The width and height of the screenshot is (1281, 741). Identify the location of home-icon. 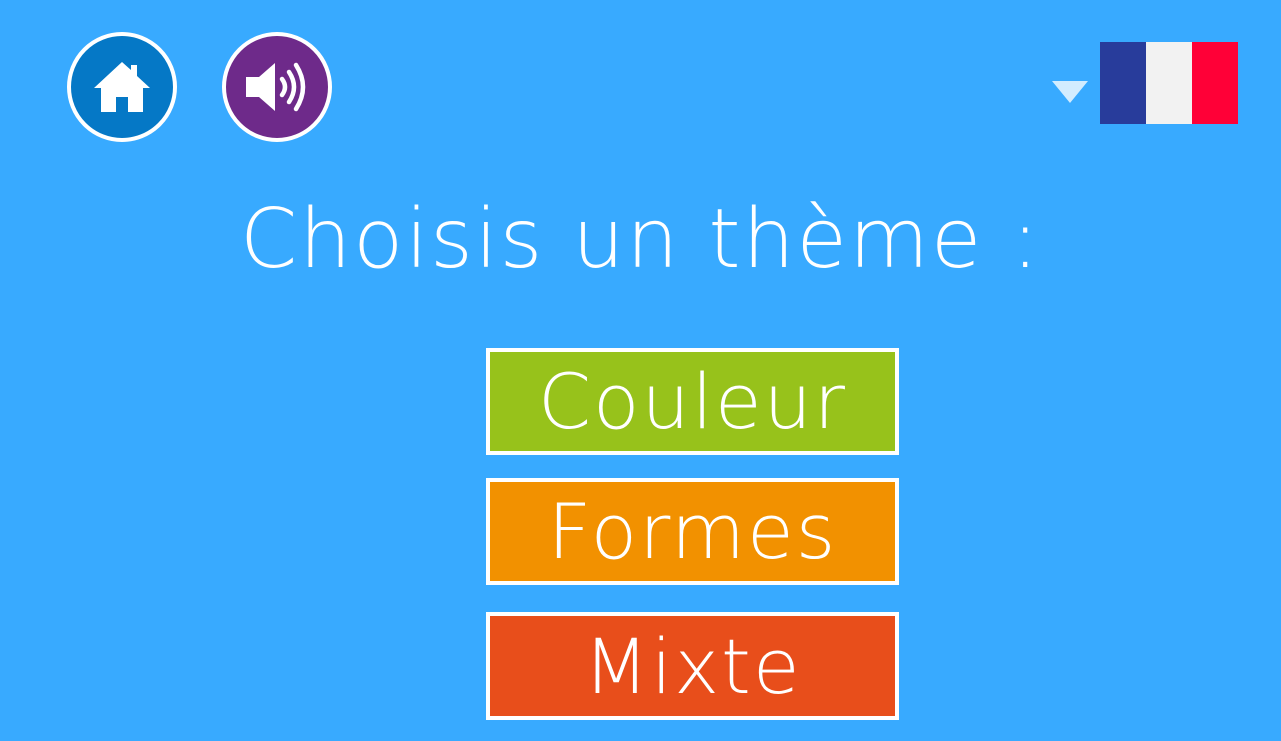
(122, 87).